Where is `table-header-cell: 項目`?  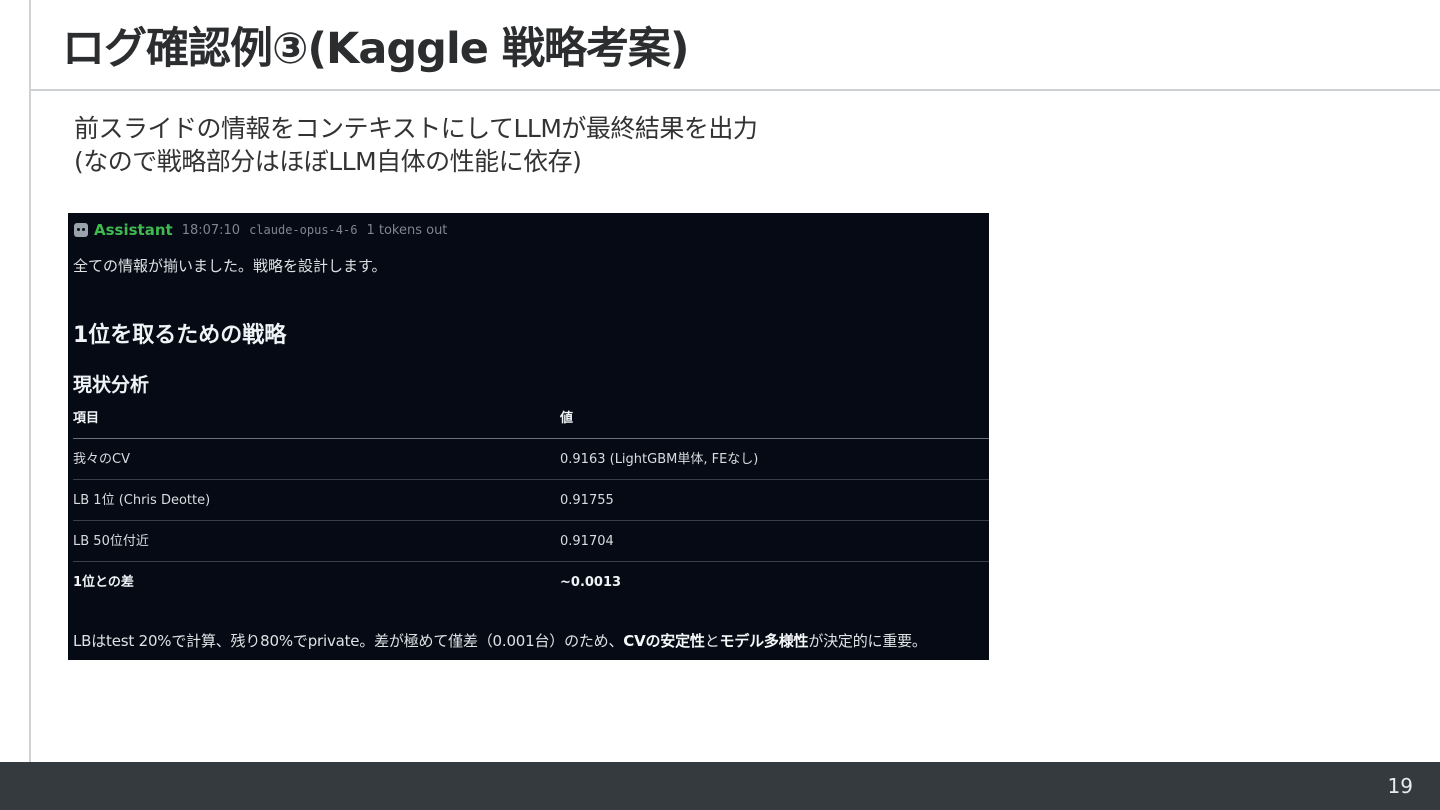
table-header-cell: 項目 is located at coordinates (86, 418).